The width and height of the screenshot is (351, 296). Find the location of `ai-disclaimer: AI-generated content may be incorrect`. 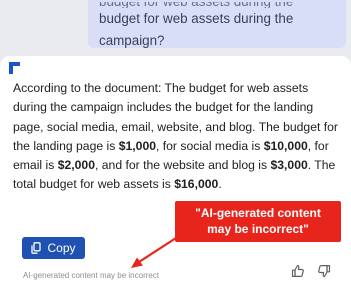

ai-disclaimer: AI-generated content may be incorrect is located at coordinates (91, 275).